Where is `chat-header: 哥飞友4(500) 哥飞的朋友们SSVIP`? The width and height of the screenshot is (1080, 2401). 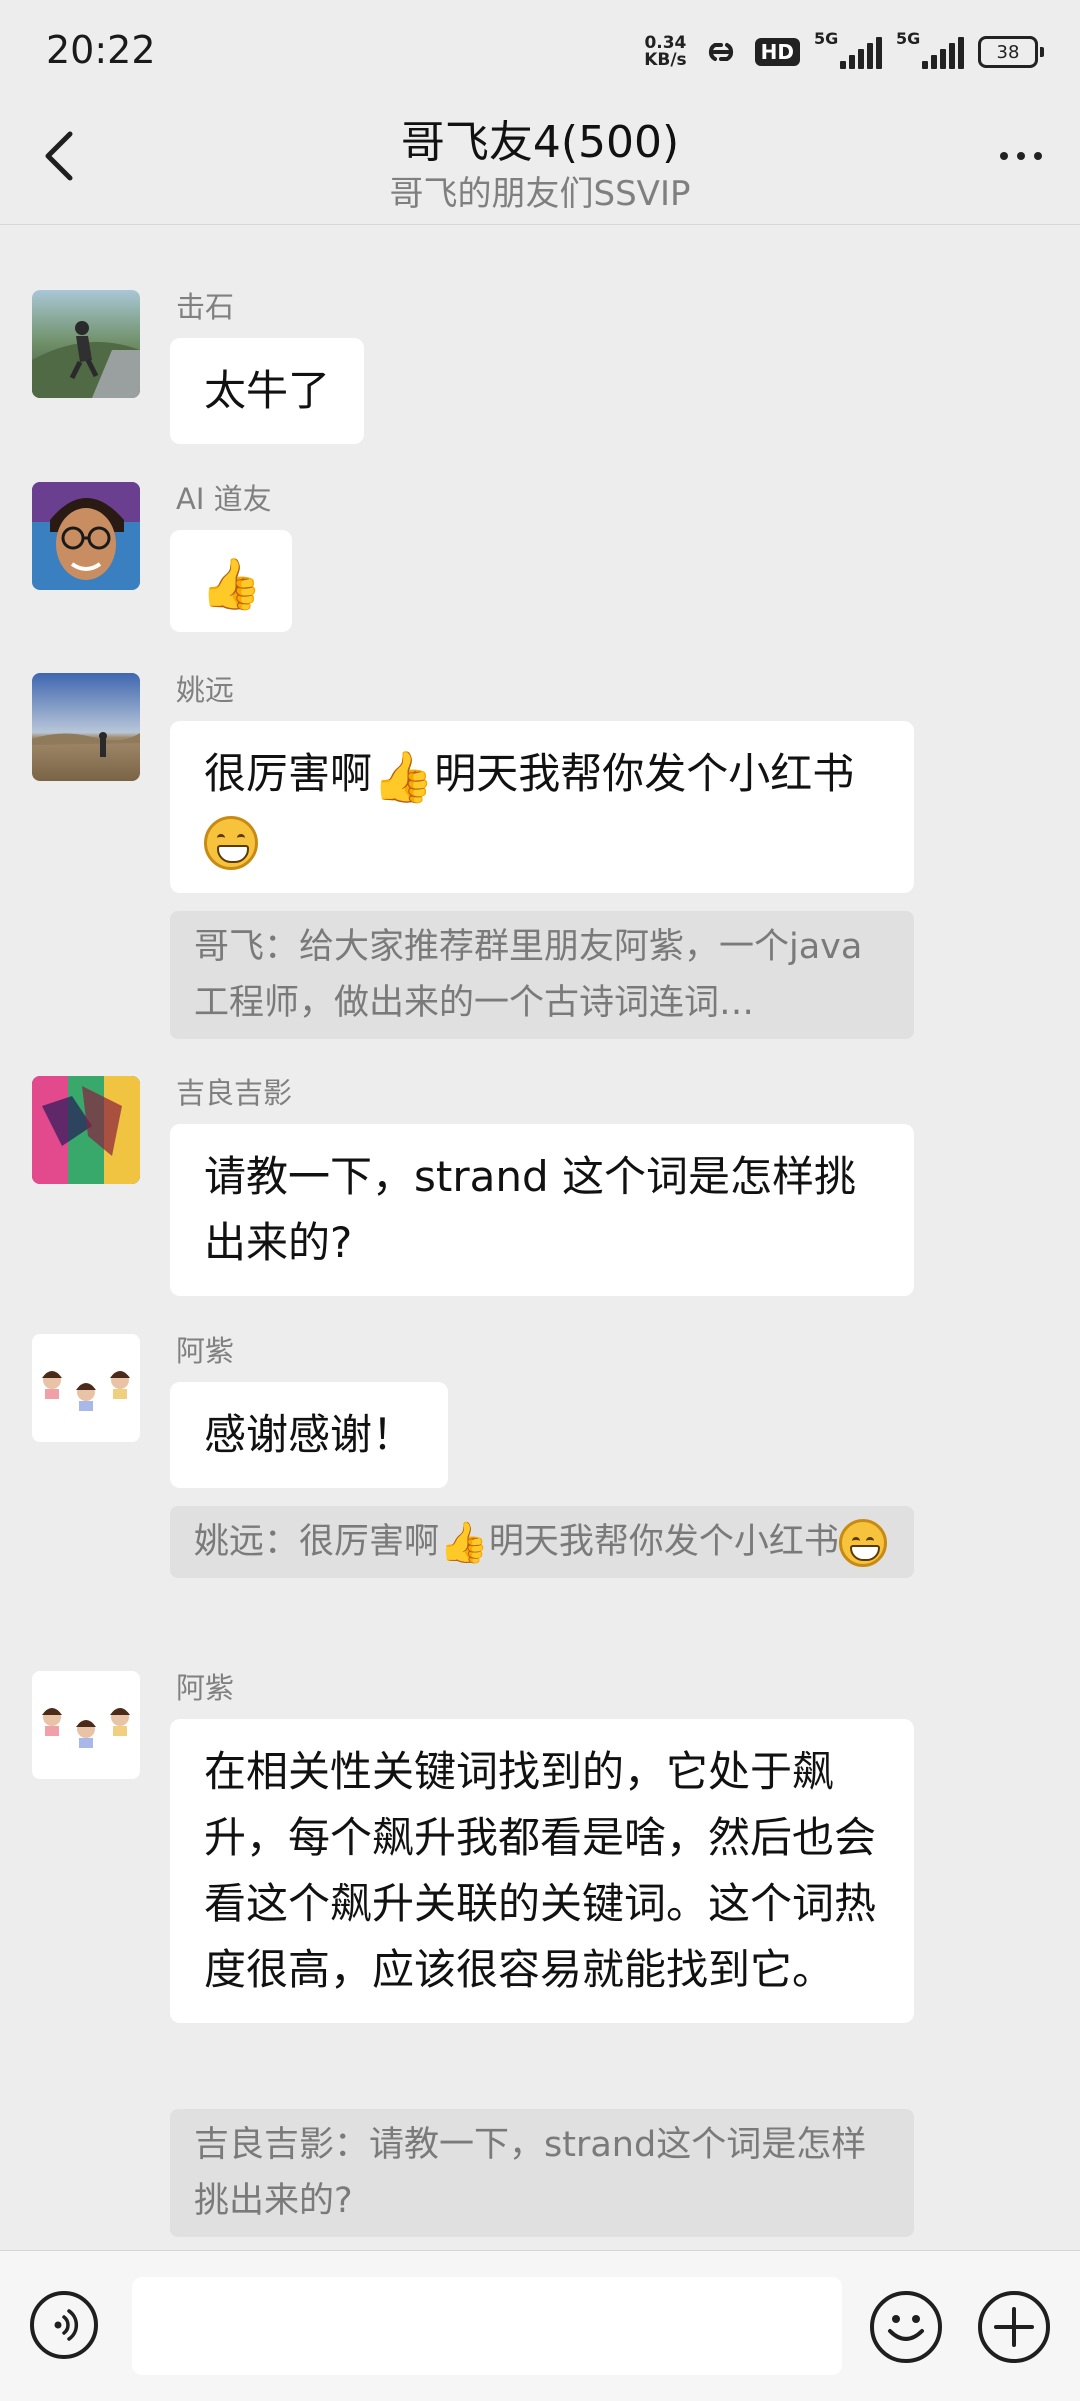
chat-header: 哥飞友4(500) 哥飞的朋友们SSVIP is located at coordinates (540, 162).